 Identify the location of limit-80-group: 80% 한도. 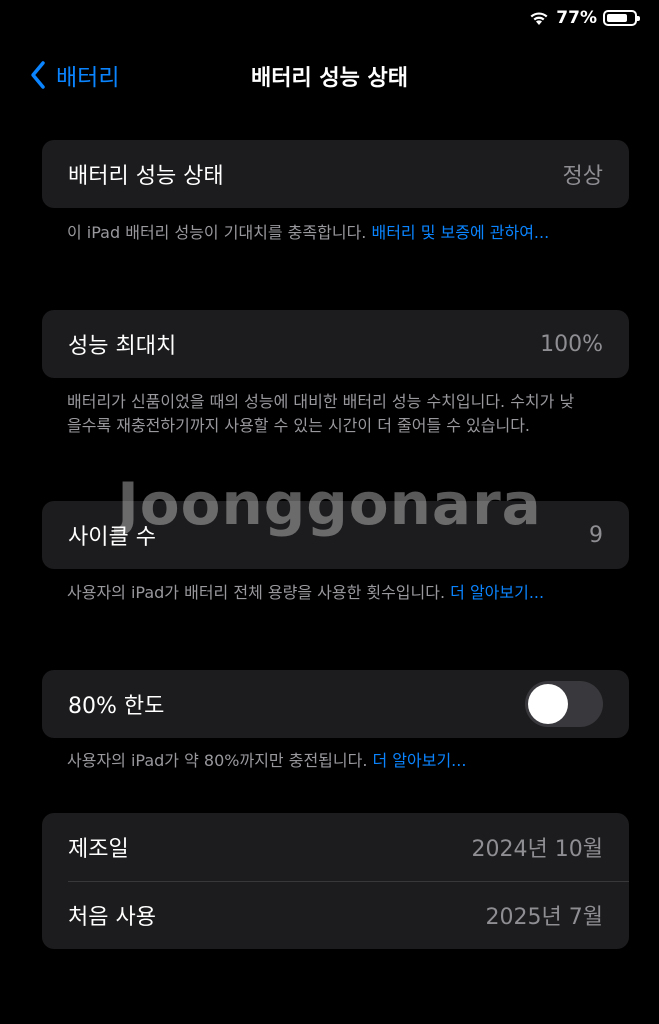
(335, 704).